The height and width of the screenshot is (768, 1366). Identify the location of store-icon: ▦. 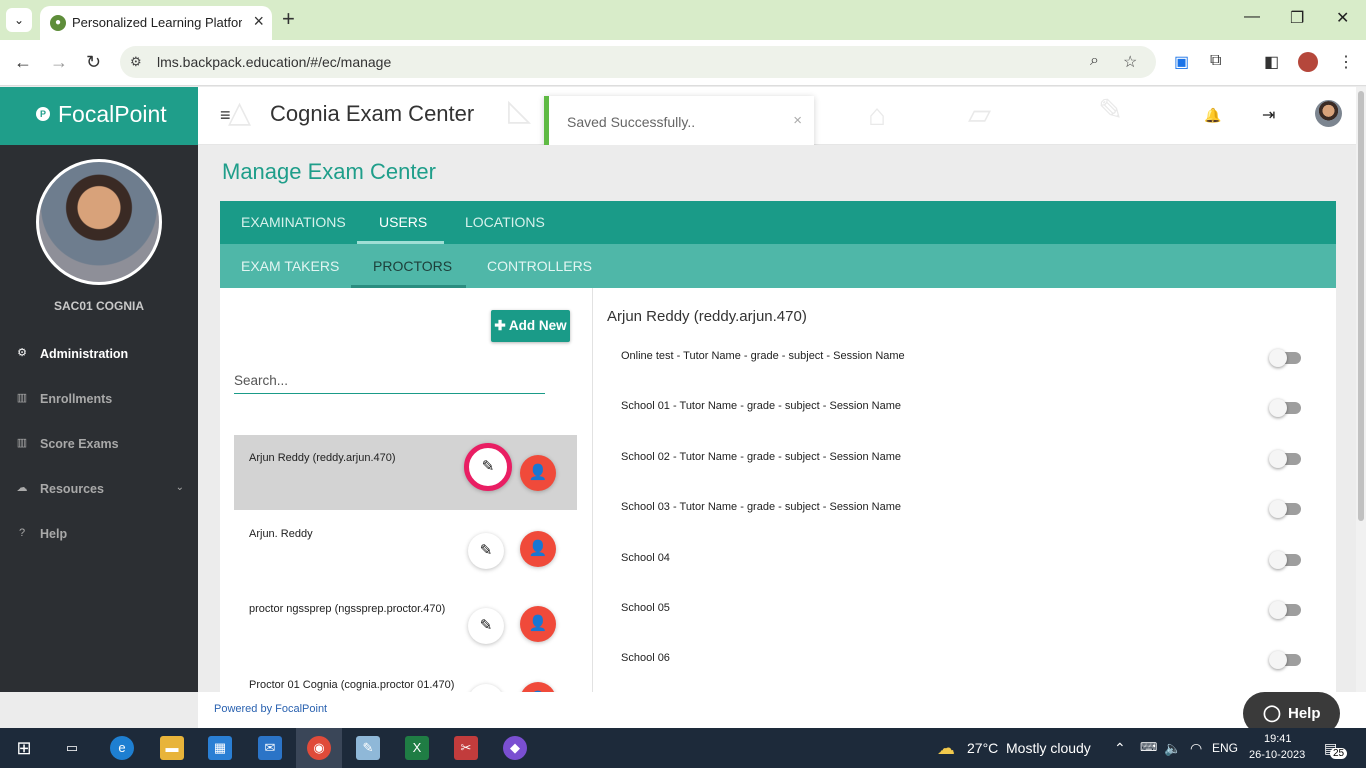
(220, 748).